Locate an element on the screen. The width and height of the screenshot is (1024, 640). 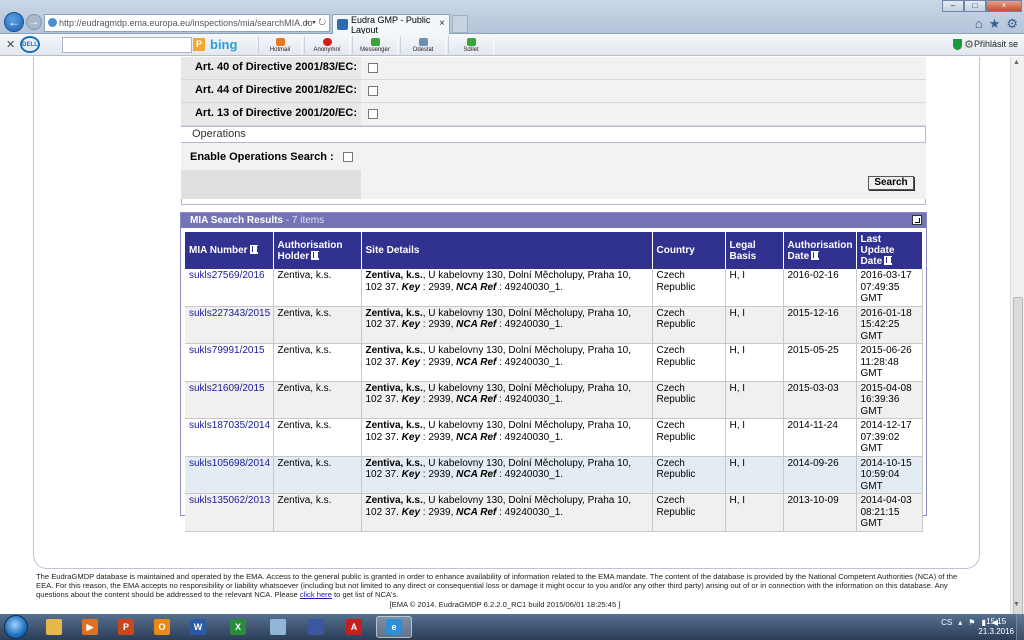
taskbar-app-button: e is located at coordinates (394, 627).